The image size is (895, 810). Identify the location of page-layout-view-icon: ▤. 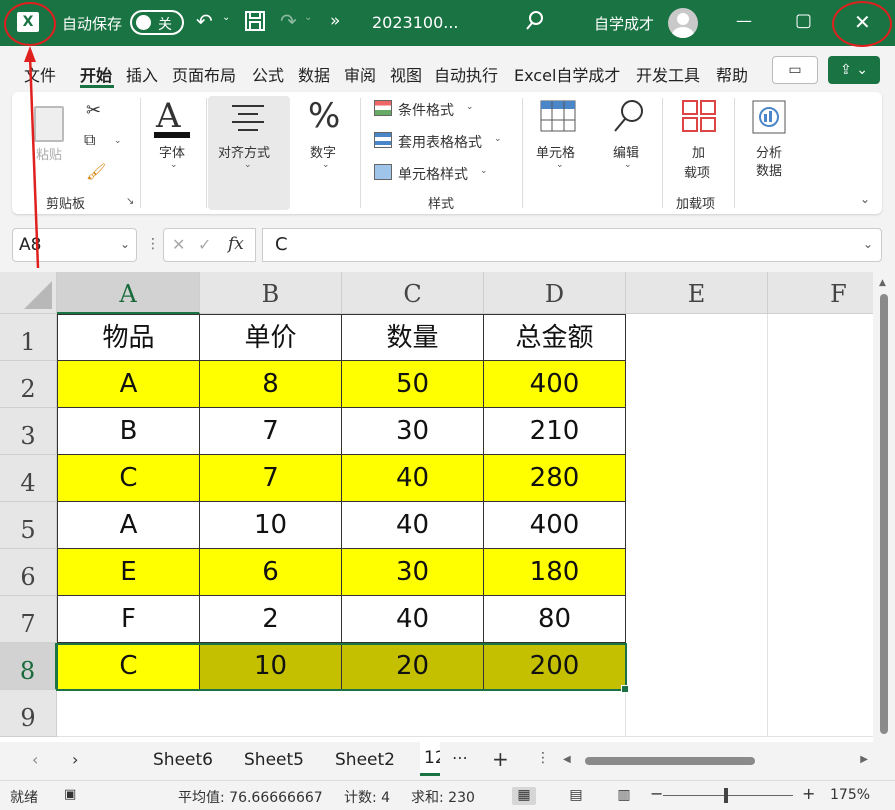
(576, 796).